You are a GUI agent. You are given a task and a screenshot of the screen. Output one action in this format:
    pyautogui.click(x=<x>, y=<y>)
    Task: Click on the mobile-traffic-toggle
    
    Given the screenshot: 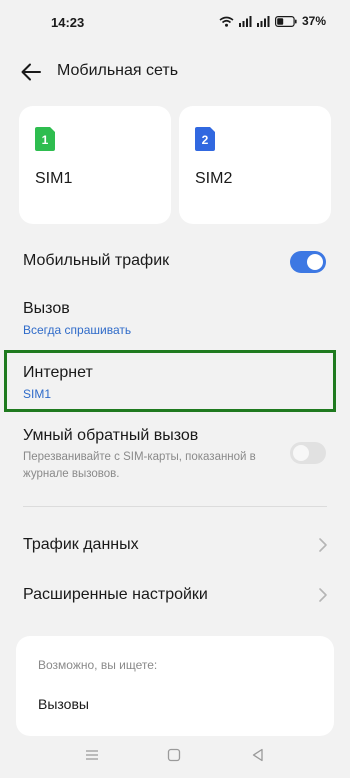 What is the action you would take?
    pyautogui.click(x=308, y=262)
    